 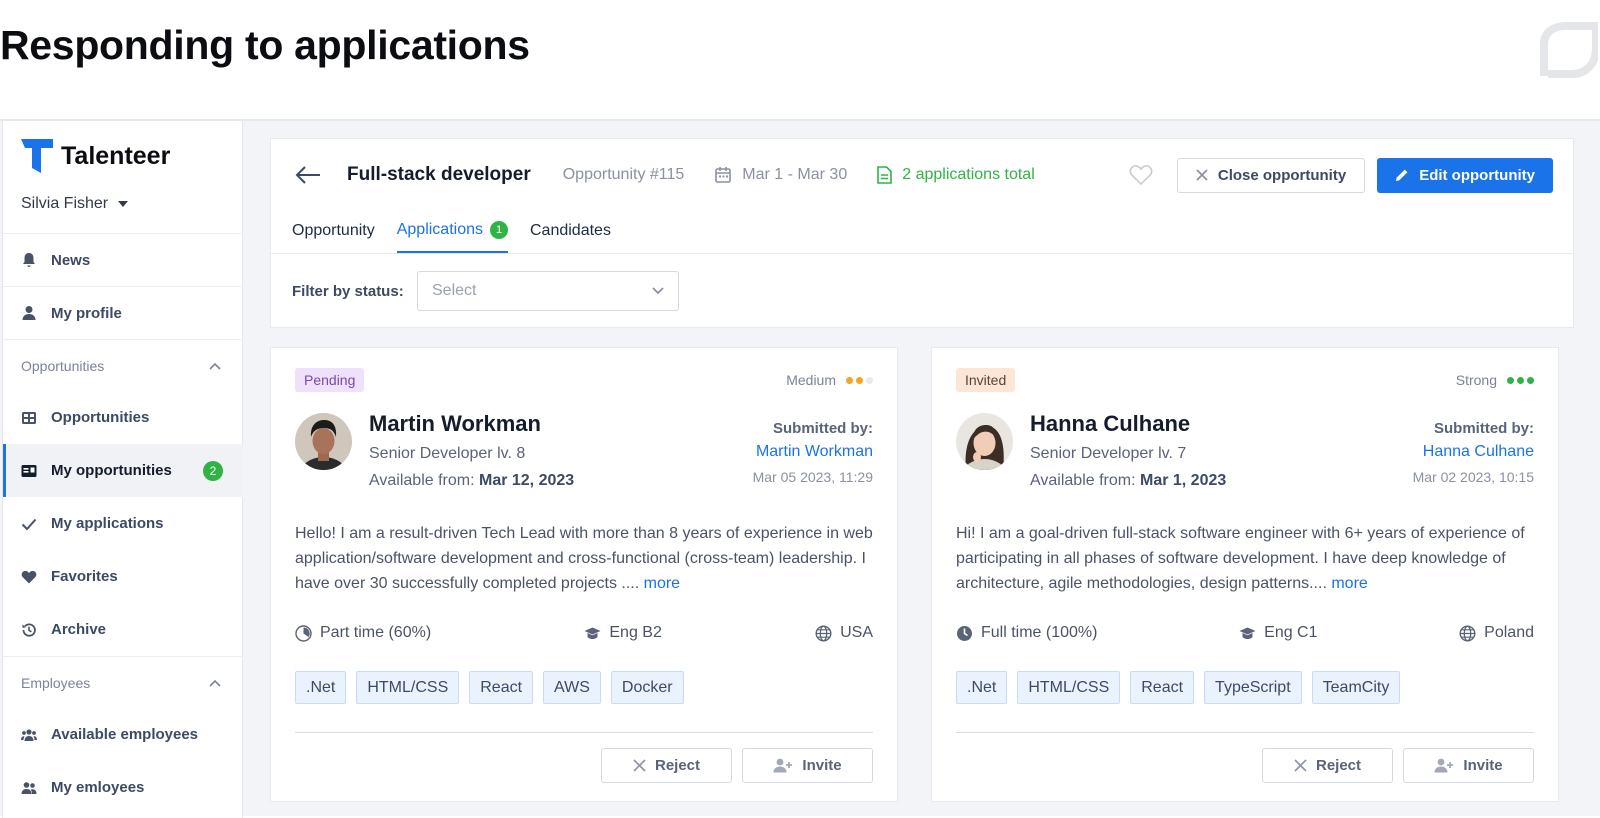 What do you see at coordinates (29, 630) in the screenshot?
I see `history-icon` at bounding box center [29, 630].